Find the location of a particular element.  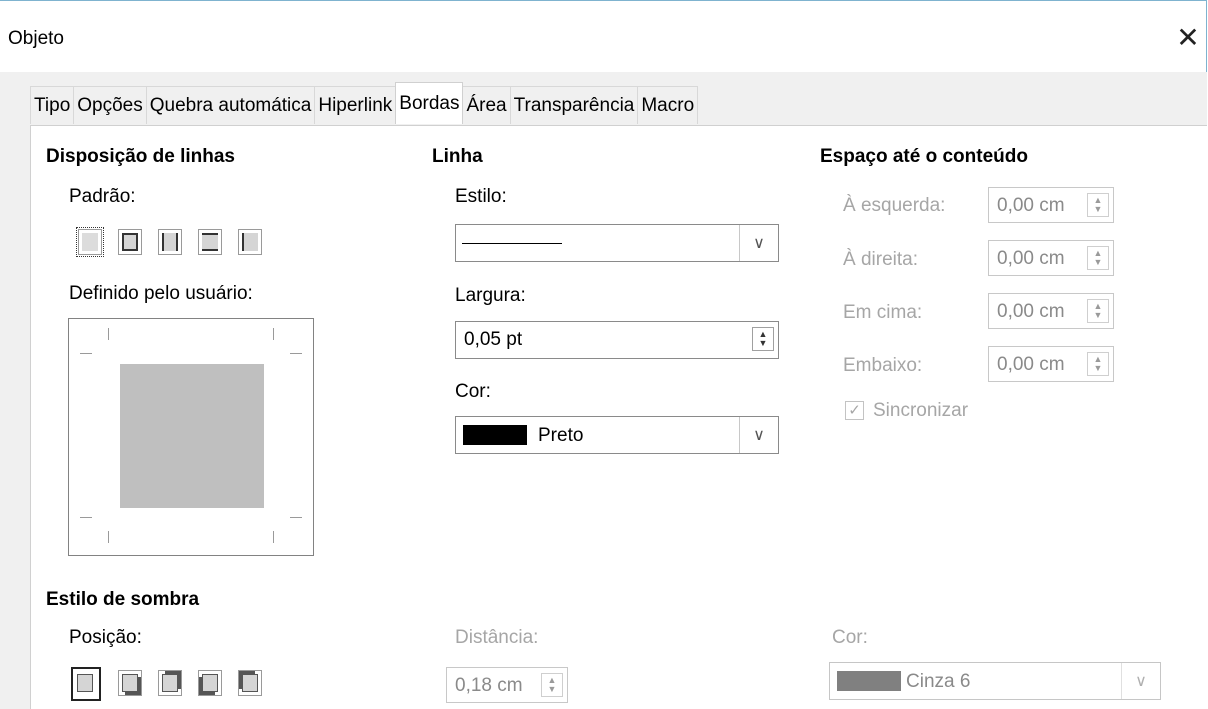

tab-tipo: Tipo is located at coordinates (52, 105).